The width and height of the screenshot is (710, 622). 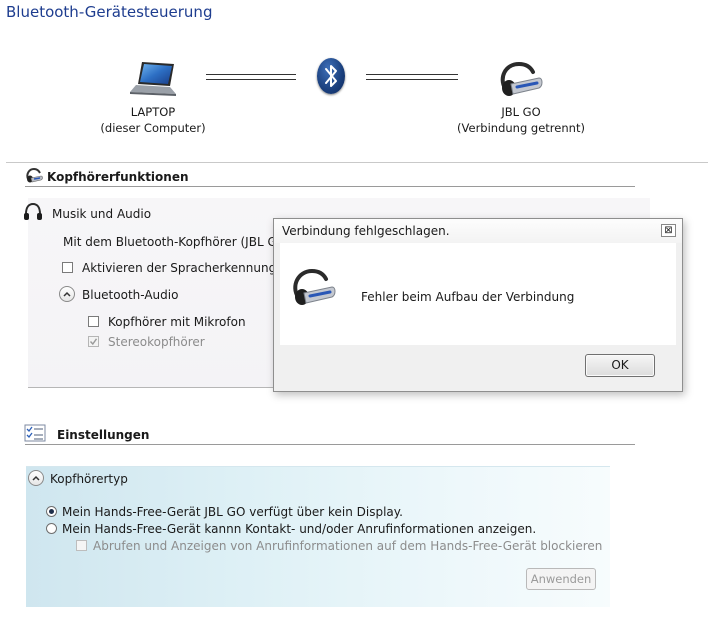 What do you see at coordinates (189, 268) in the screenshot?
I see `speech-recognition-label: Aktivieren der Spracherkennung für` at bounding box center [189, 268].